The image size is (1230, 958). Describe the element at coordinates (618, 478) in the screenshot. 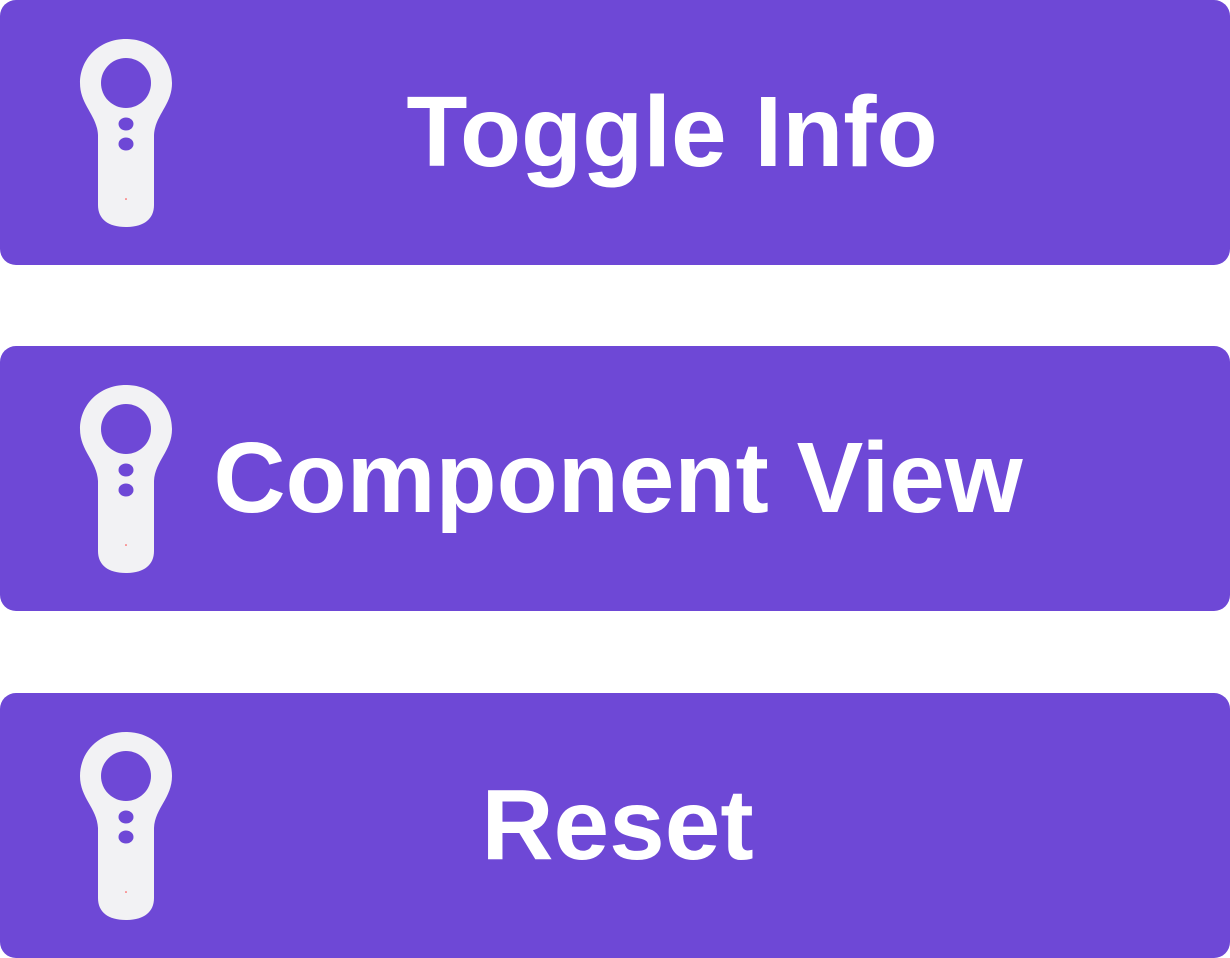

I see `component-view-label: Component View` at that location.